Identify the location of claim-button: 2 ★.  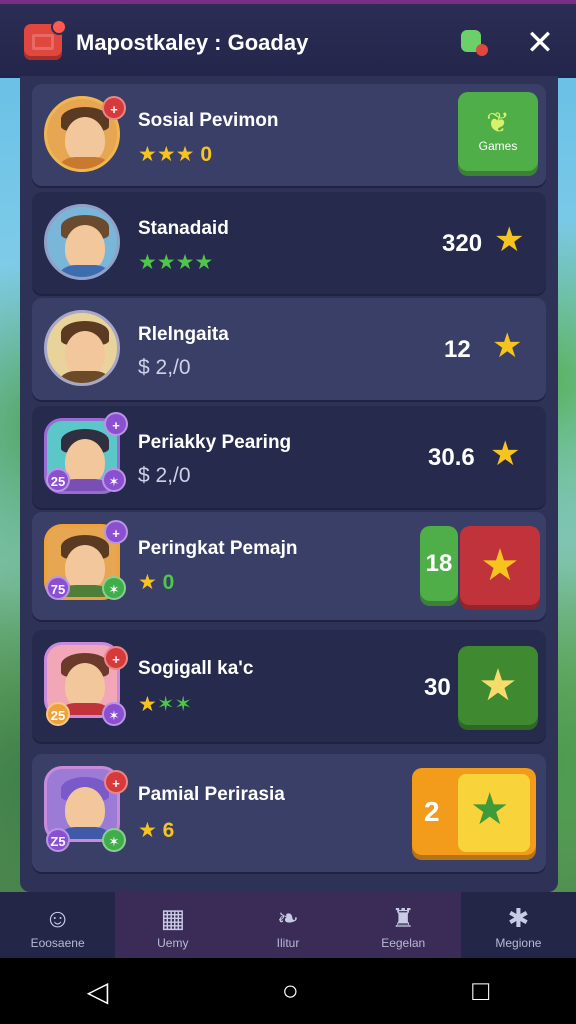
(474, 814).